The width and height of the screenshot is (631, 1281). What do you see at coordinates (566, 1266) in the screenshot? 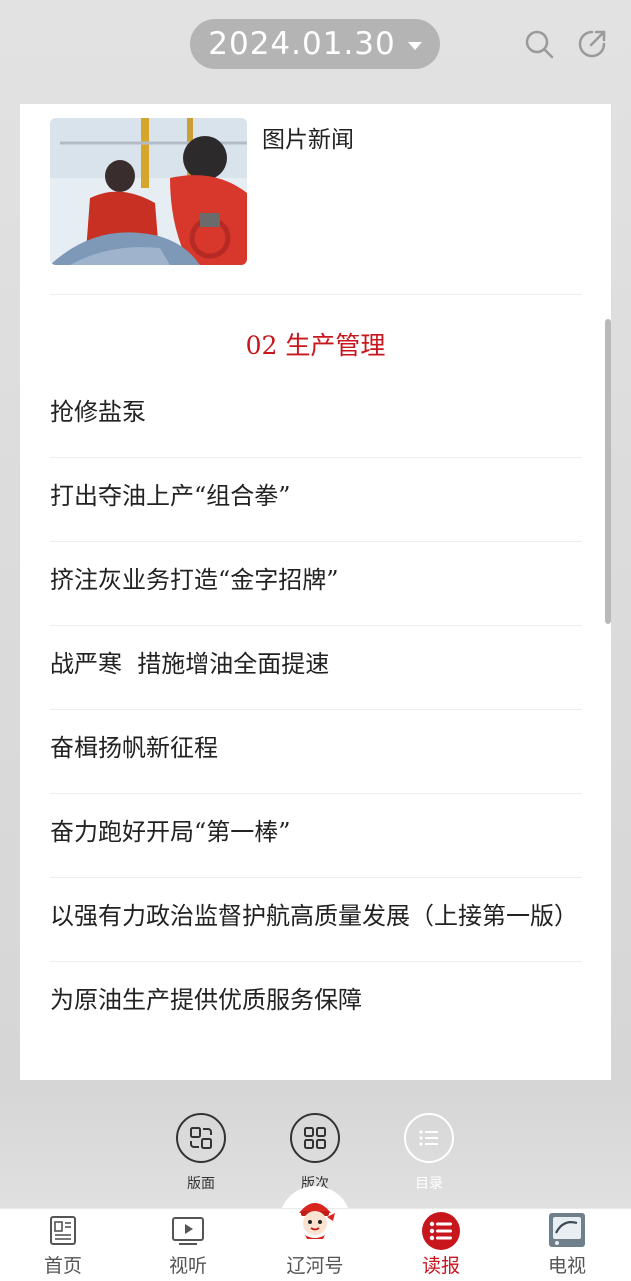
I see `tab-tv-label: 电视` at bounding box center [566, 1266].